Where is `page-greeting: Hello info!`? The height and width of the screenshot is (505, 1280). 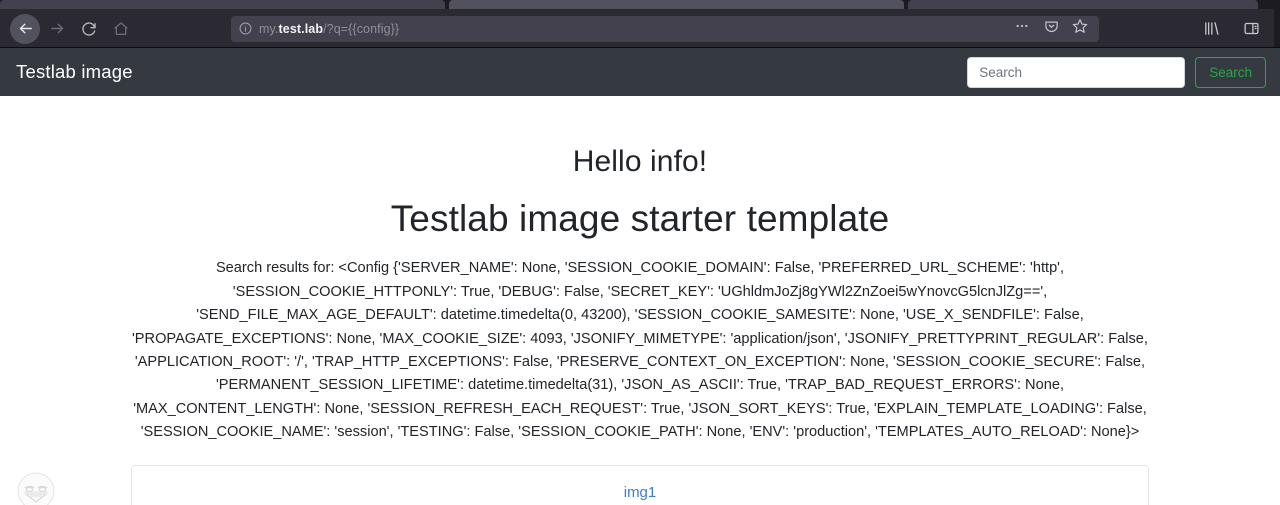
page-greeting: Hello info! is located at coordinates (640, 161).